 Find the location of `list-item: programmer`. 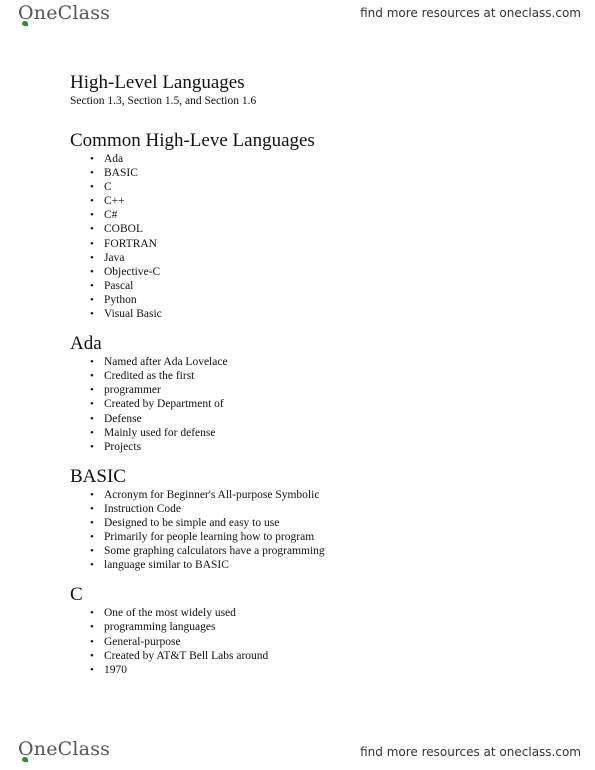

list-item: programmer is located at coordinates (320, 390).